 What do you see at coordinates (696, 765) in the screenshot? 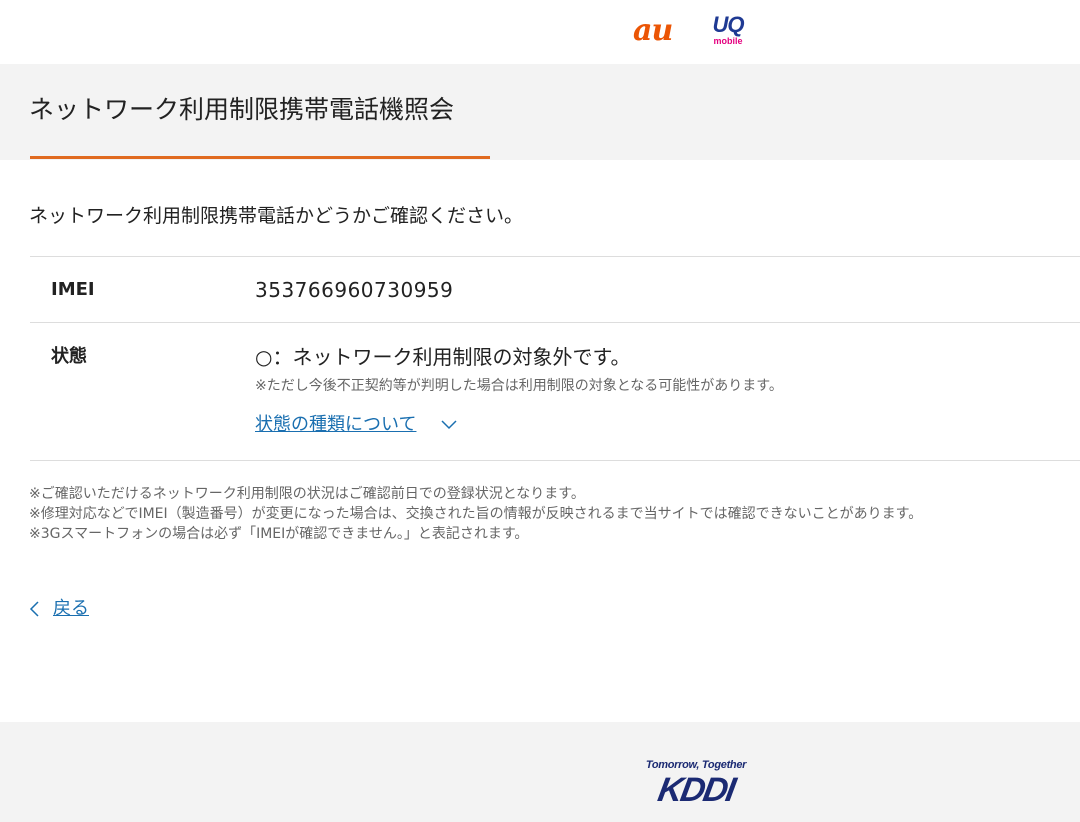
I see `kddi-tagline: Tomorrow, Together` at bounding box center [696, 765].